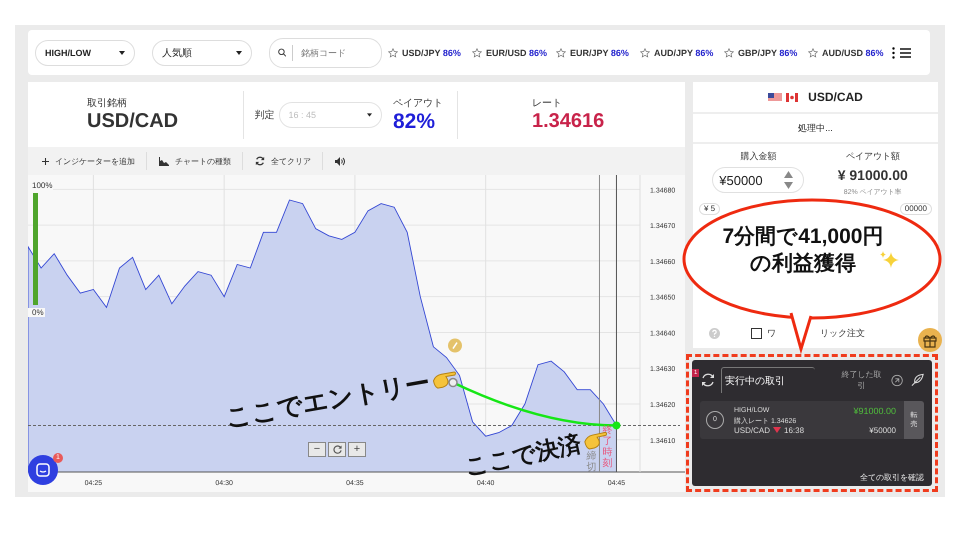 The width and height of the screenshot is (960, 540). Describe the element at coordinates (896, 380) in the screenshot. I see `export-icon` at that location.